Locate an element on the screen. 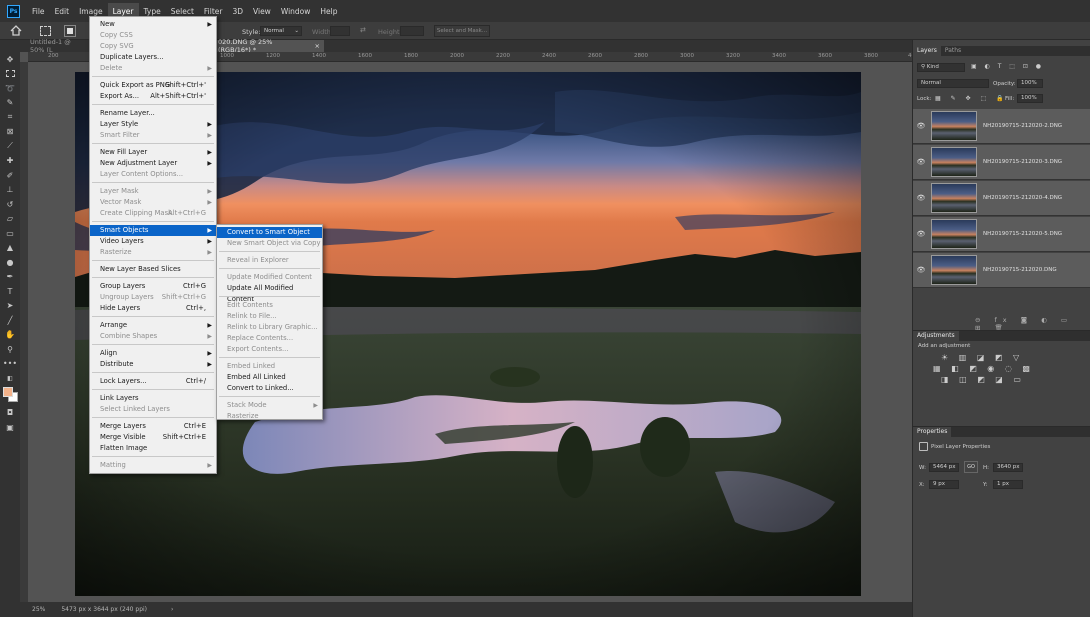 This screenshot has width=1090, height=617. dodge-icon: ● is located at coordinates (10, 262).